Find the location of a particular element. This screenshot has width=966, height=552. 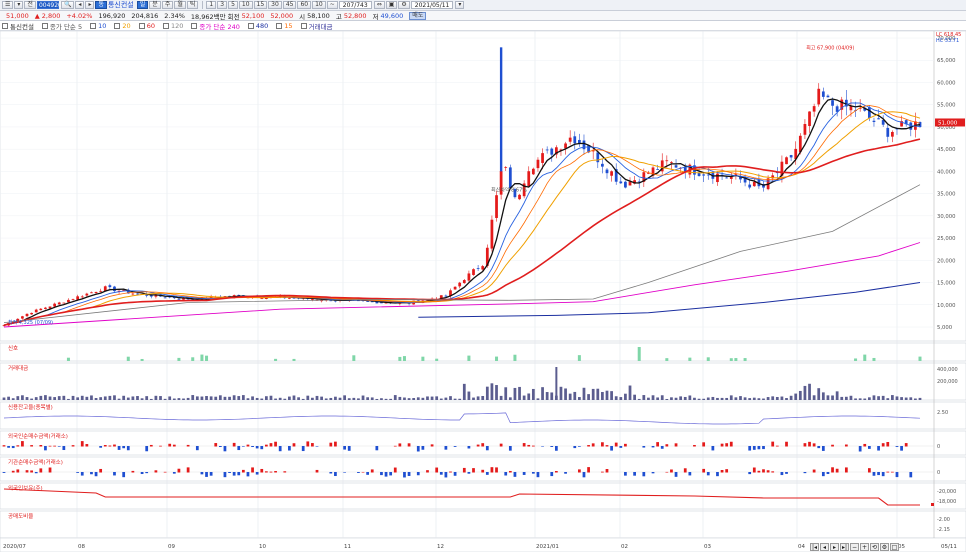

period-45: 45 is located at coordinates (289, 5).